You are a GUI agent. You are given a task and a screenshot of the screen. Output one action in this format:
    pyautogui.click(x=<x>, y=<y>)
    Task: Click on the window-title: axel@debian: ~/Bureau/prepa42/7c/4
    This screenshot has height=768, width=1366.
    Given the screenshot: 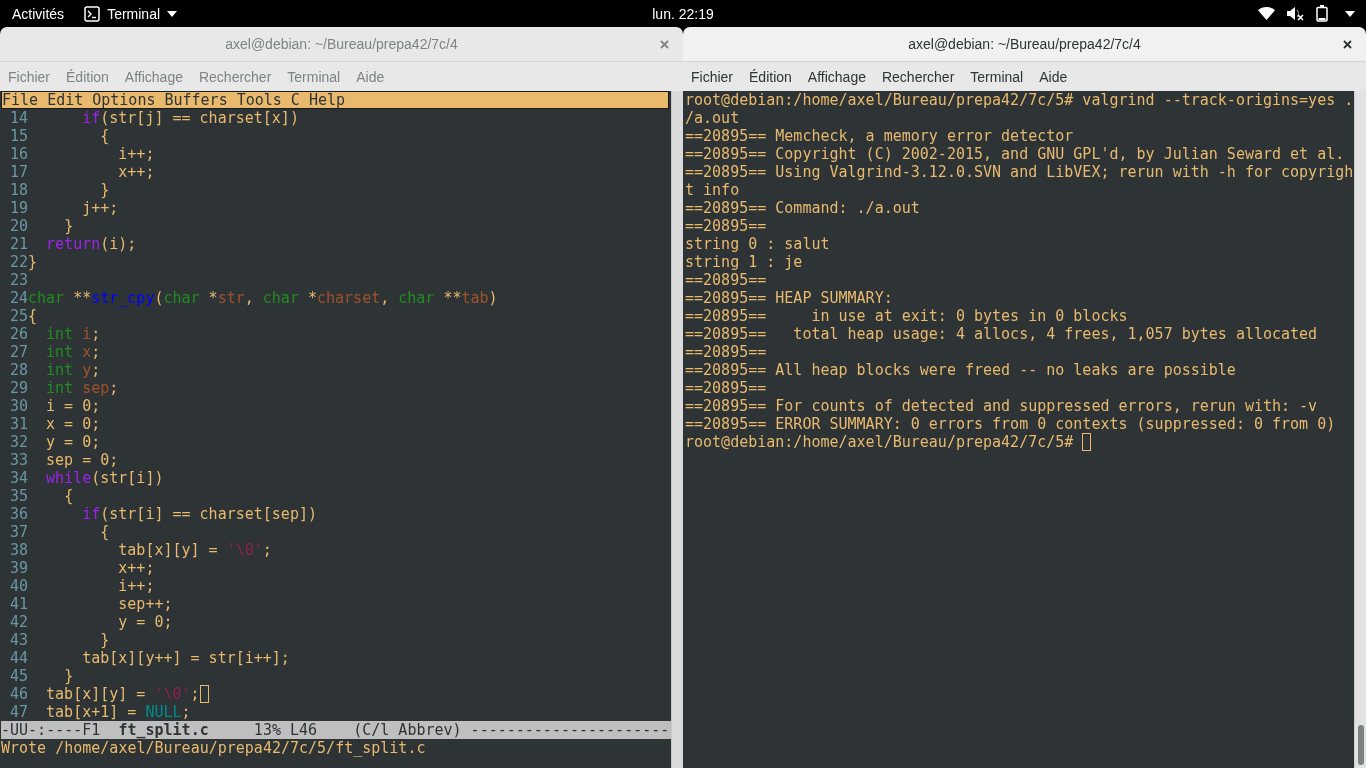 What is the action you would take?
    pyautogui.click(x=341, y=44)
    